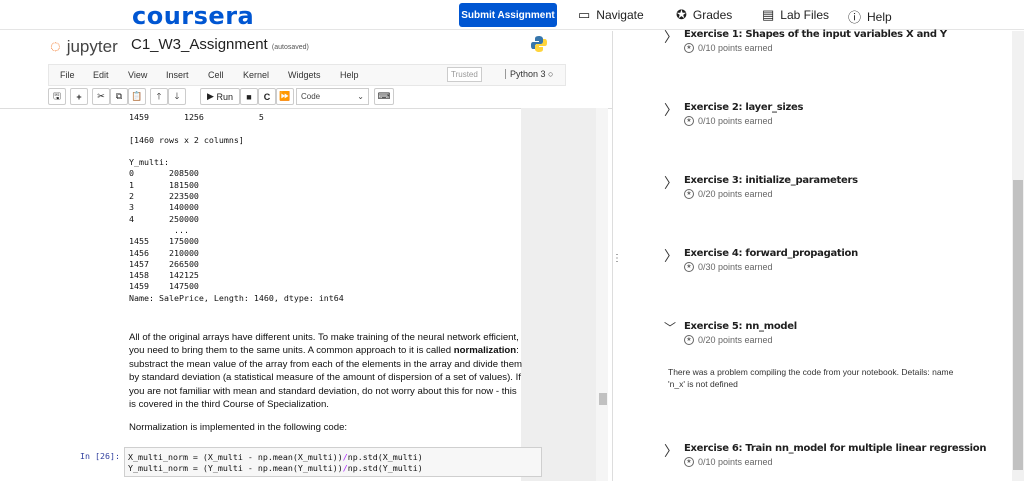 The height and width of the screenshot is (481, 1024). Describe the element at coordinates (79, 96) in the screenshot. I see `add-cell-icon: +` at that location.